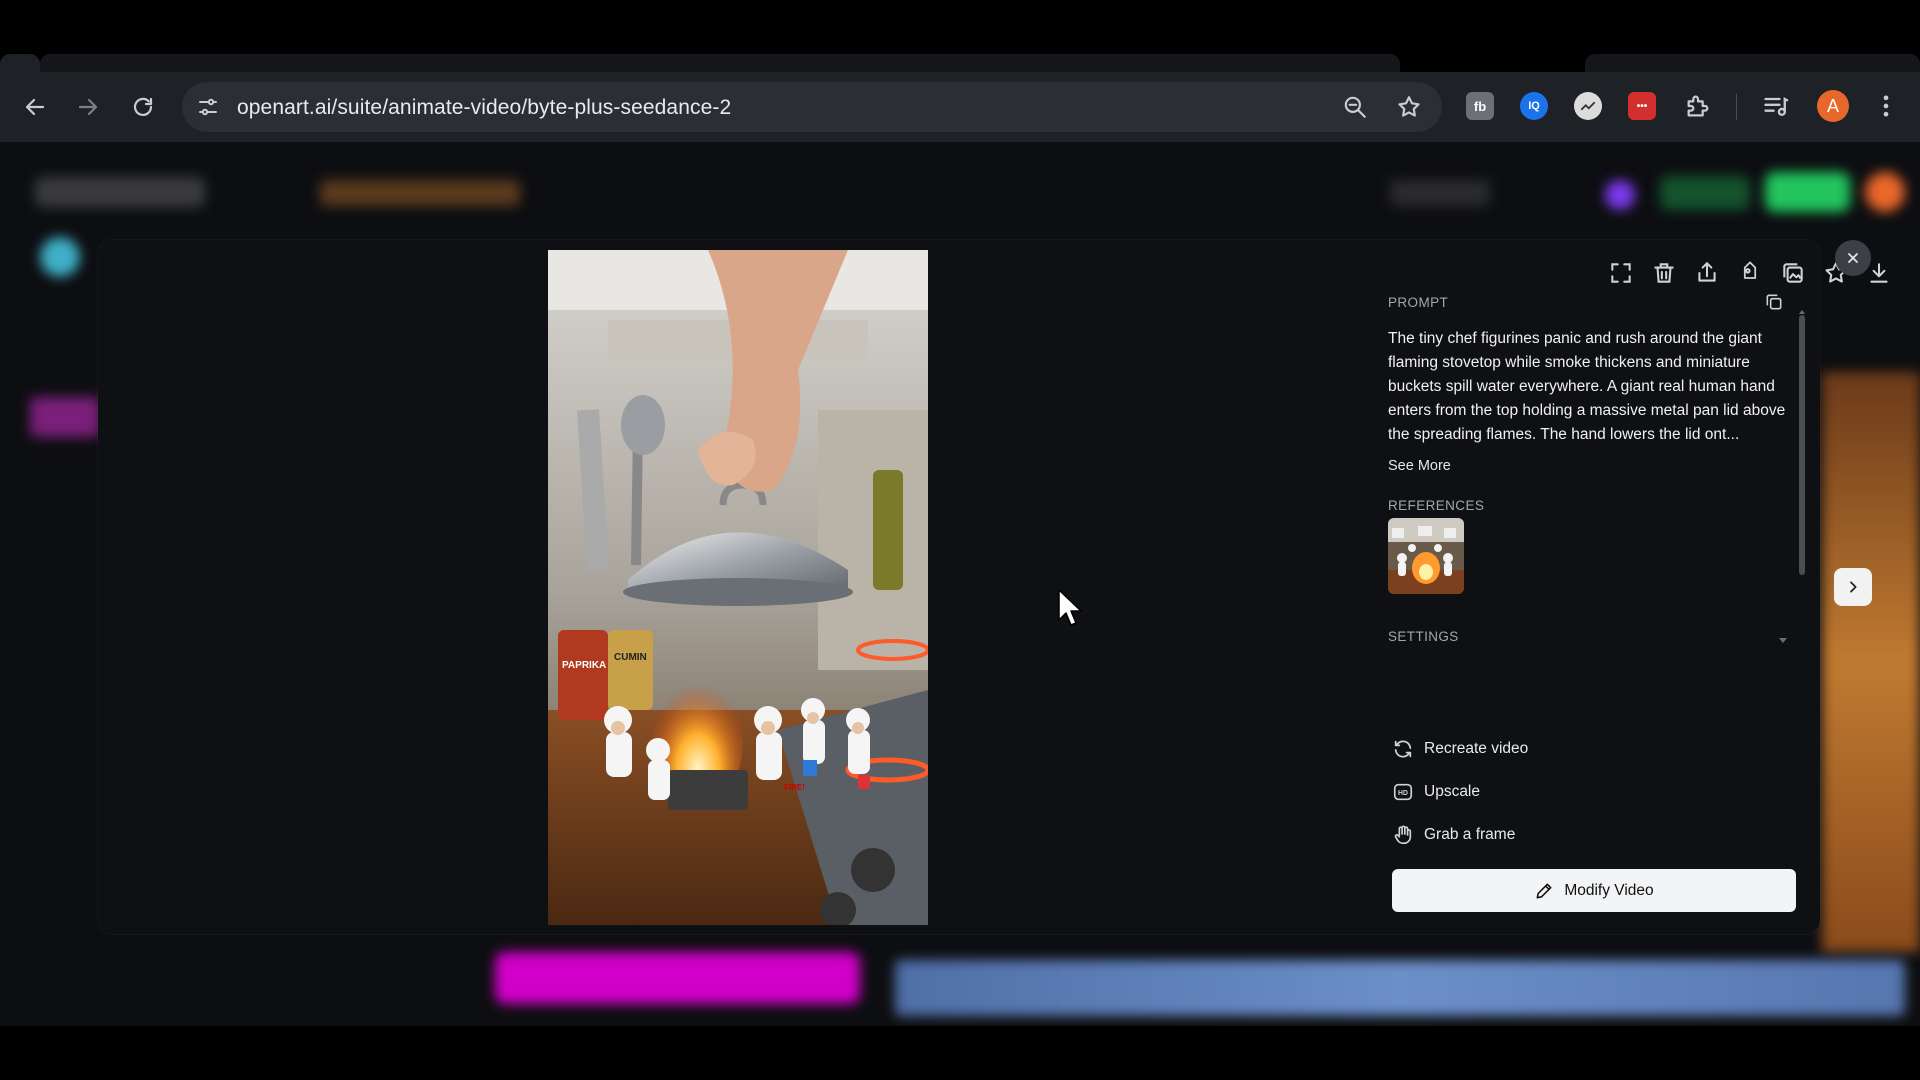 This screenshot has width=1920, height=1080. What do you see at coordinates (1534, 106) in the screenshot?
I see `iq-extension-icon: IQ` at bounding box center [1534, 106].